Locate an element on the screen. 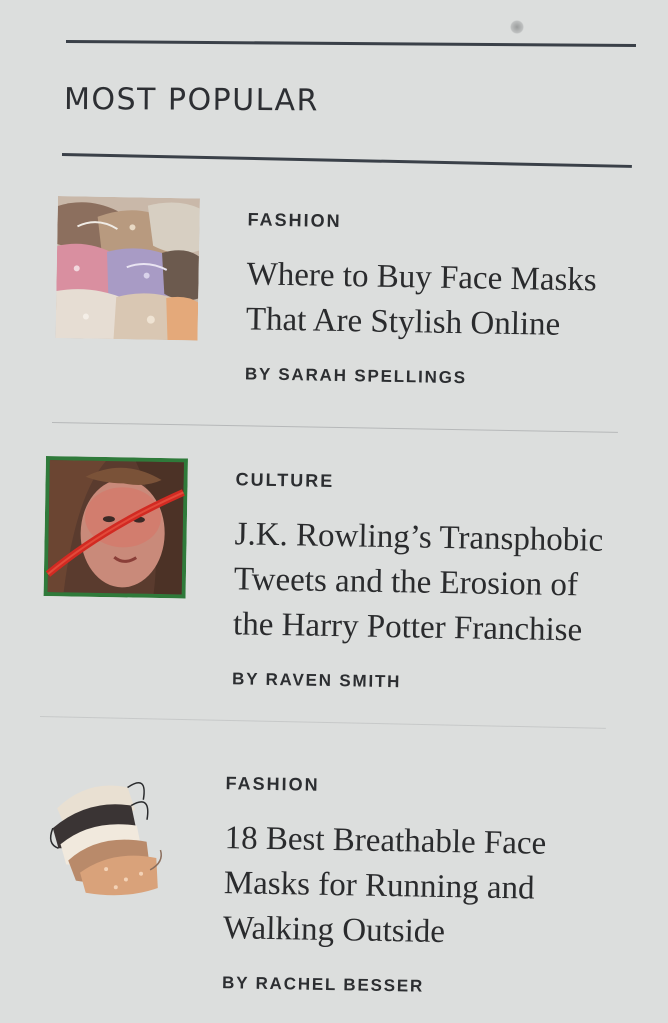  section-top-rule is located at coordinates (350, 43).